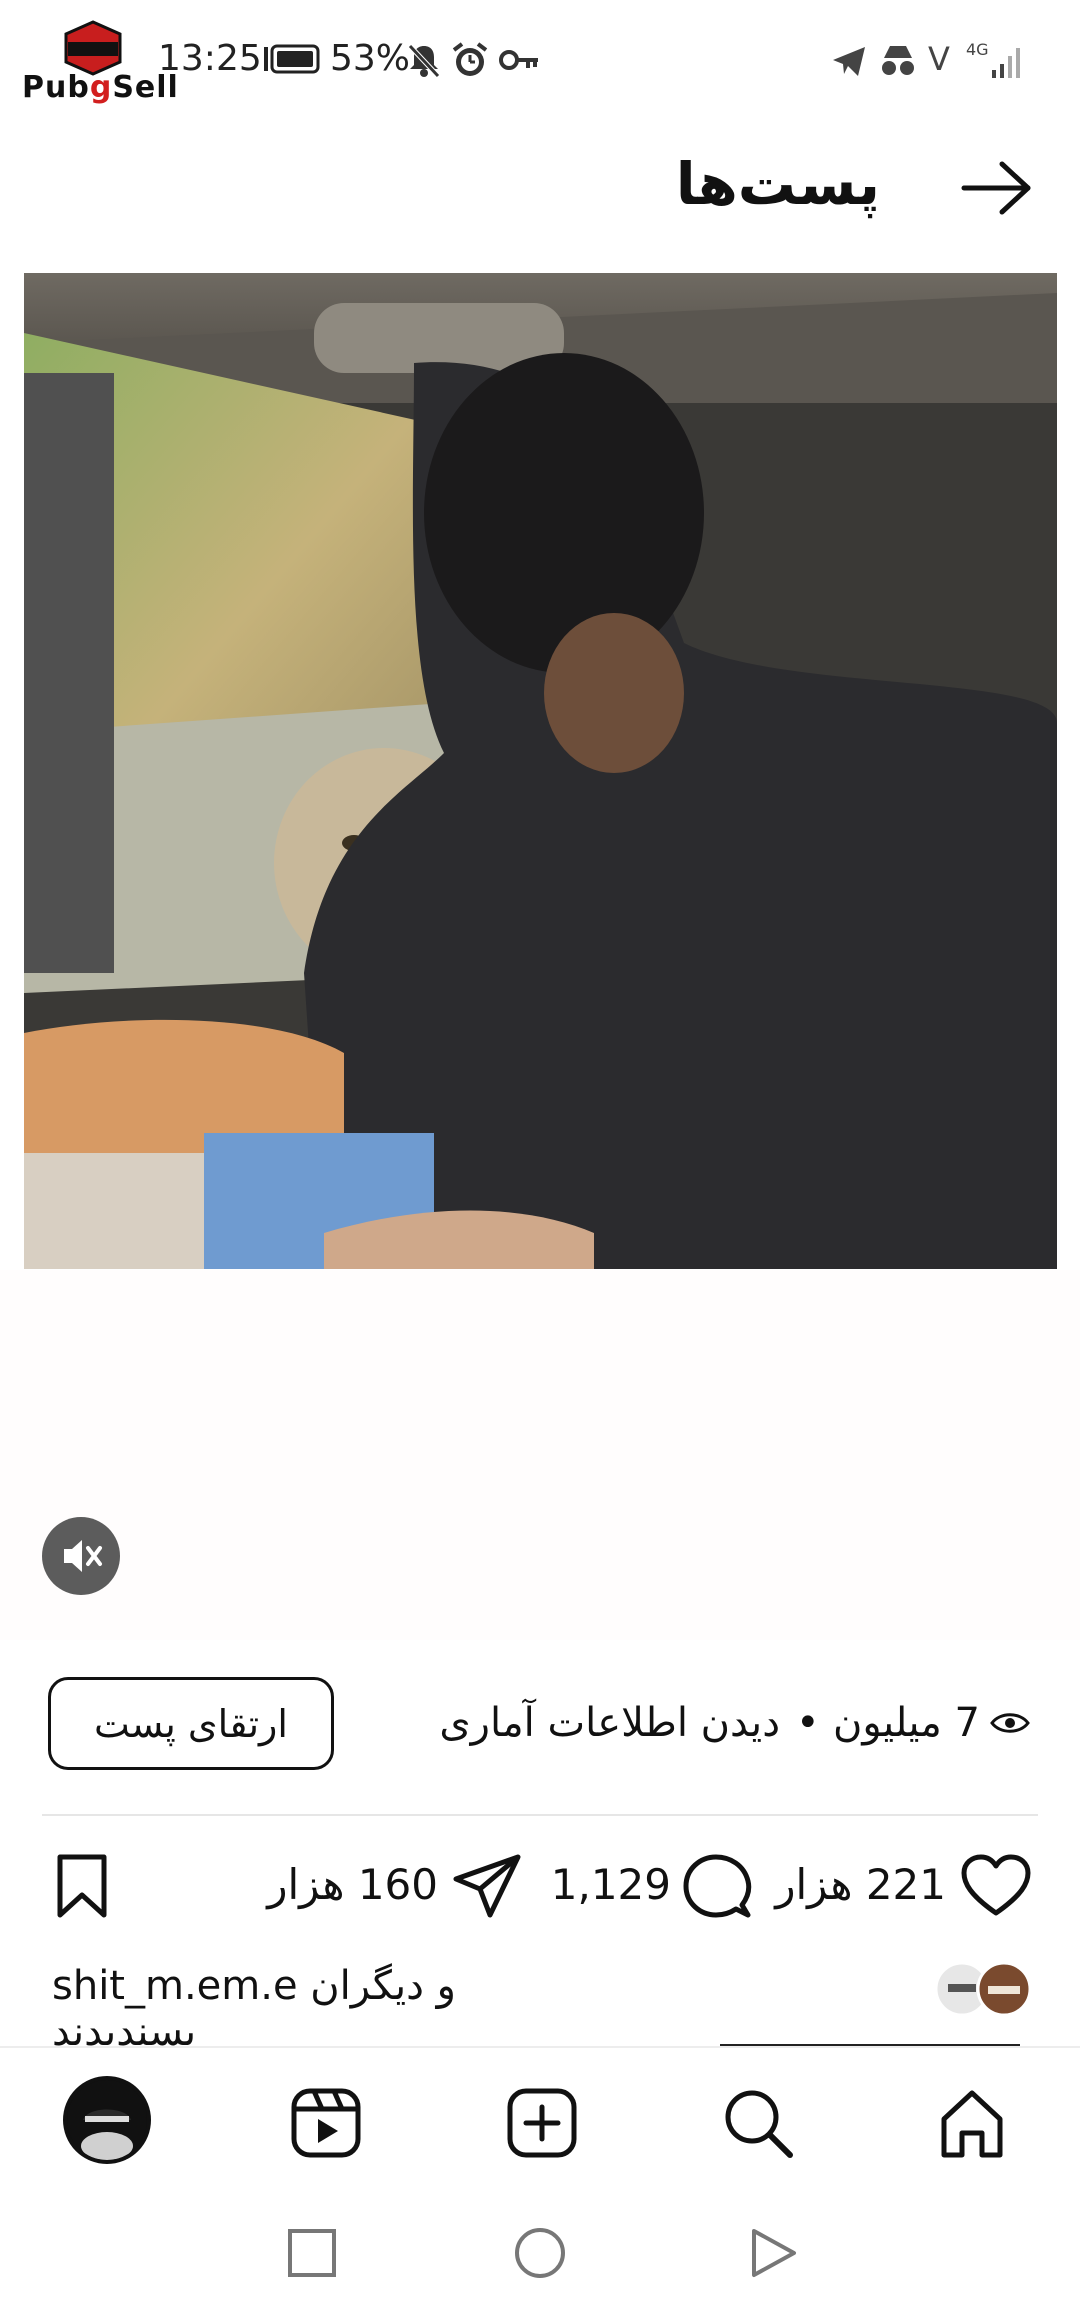  Describe the element at coordinates (1010, 1723) in the screenshot. I see `eye-icon` at that location.